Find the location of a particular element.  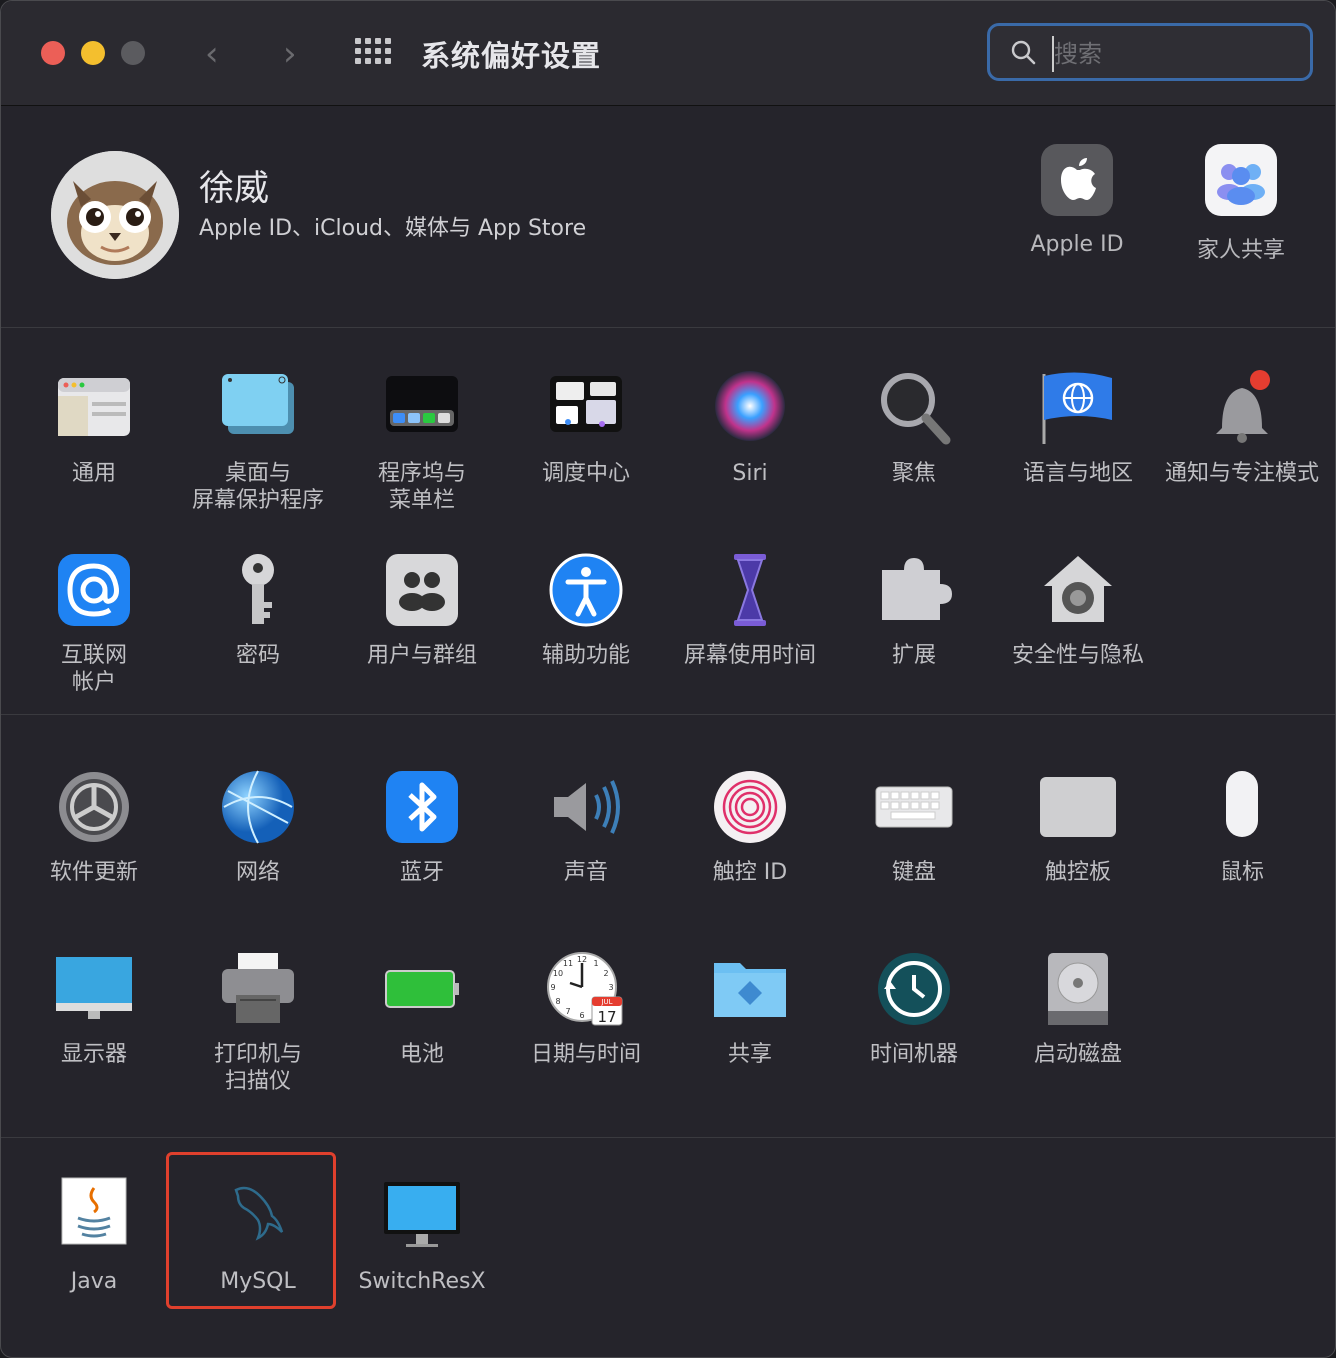

family-sharing-icon is located at coordinates (1241, 180).